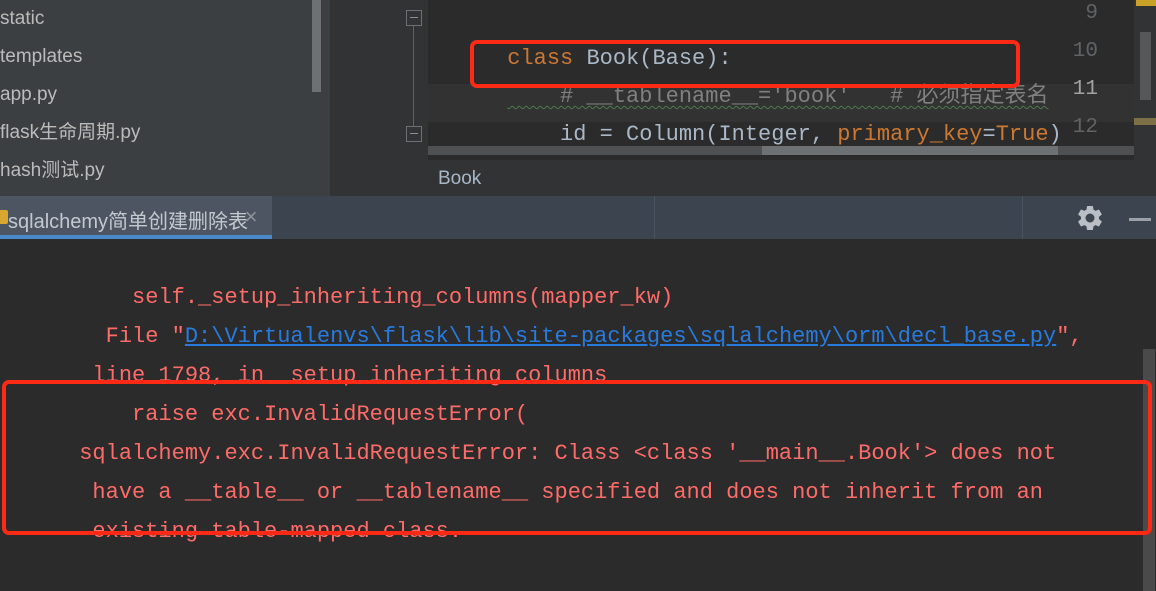 Image resolution: width=1156 pixels, height=591 pixels. What do you see at coordinates (165, 171) in the screenshot?
I see `tree-item-hash-test-py: hash测试.py` at bounding box center [165, 171].